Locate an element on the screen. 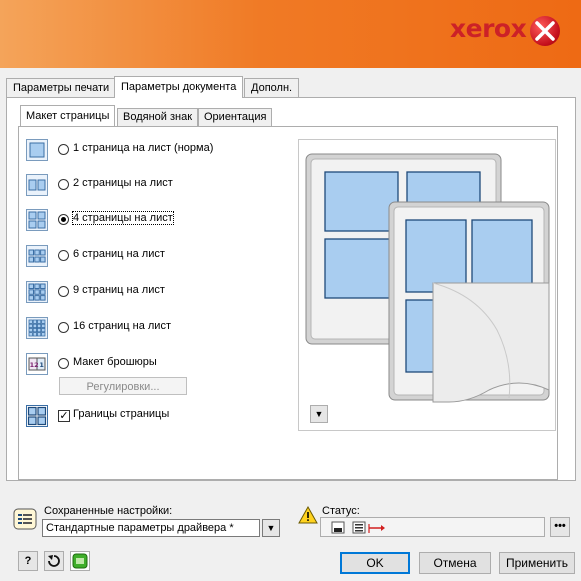 This screenshot has width=581, height=581. radio-6-per-sheet is located at coordinates (63, 255).